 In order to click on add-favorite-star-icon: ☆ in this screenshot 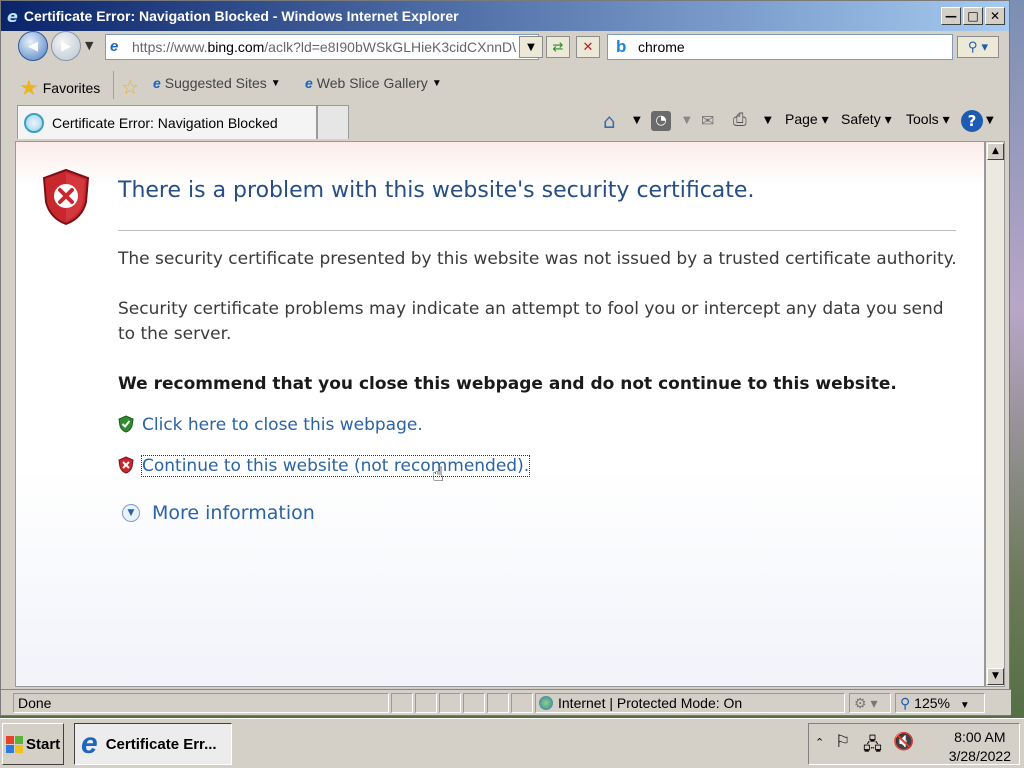, I will do `click(130, 88)`.